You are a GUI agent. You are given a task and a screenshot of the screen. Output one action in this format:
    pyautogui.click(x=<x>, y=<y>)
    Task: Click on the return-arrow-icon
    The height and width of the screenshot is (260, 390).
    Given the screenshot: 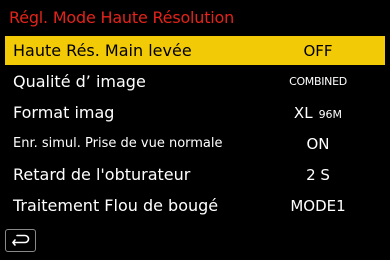 What is the action you would take?
    pyautogui.click(x=20, y=240)
    